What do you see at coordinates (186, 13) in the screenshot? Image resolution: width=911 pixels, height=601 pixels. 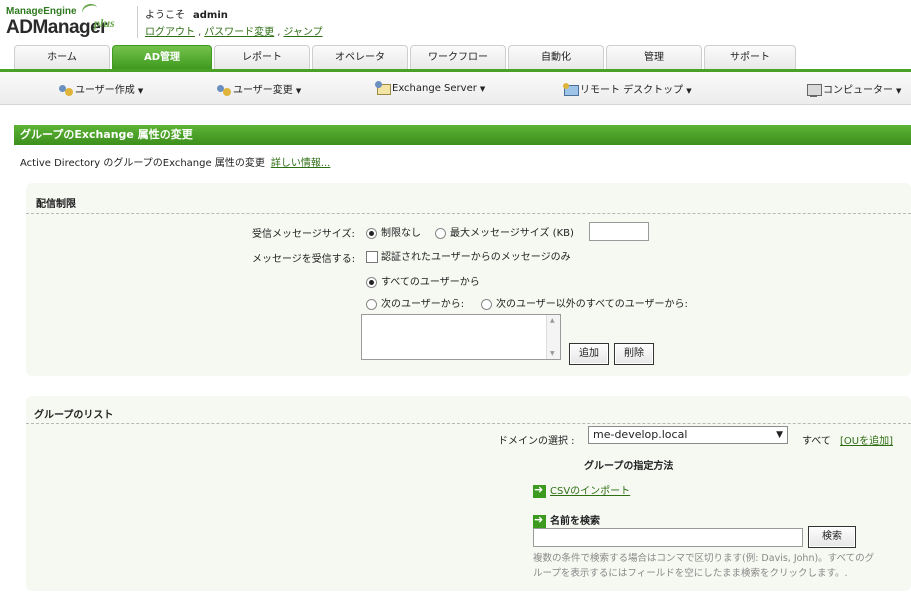 I see `welcome-text: ようこそ admin` at bounding box center [186, 13].